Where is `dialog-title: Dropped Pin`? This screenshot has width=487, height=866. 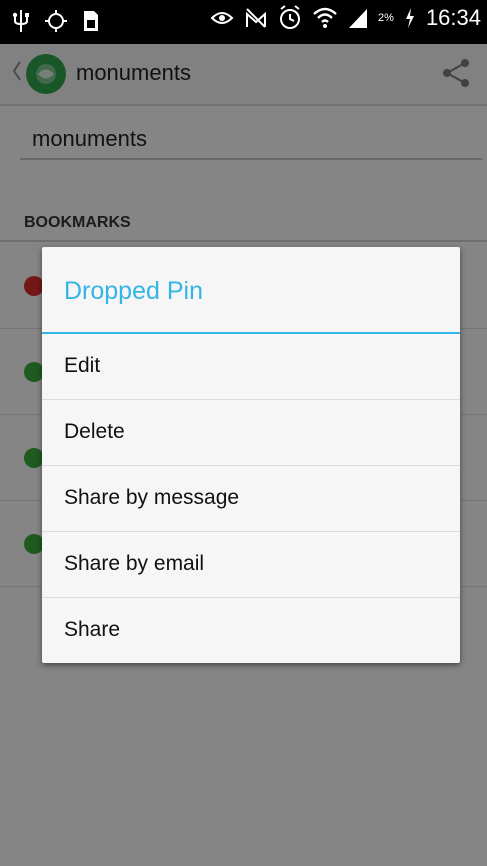
dialog-title: Dropped Pin is located at coordinates (133, 291).